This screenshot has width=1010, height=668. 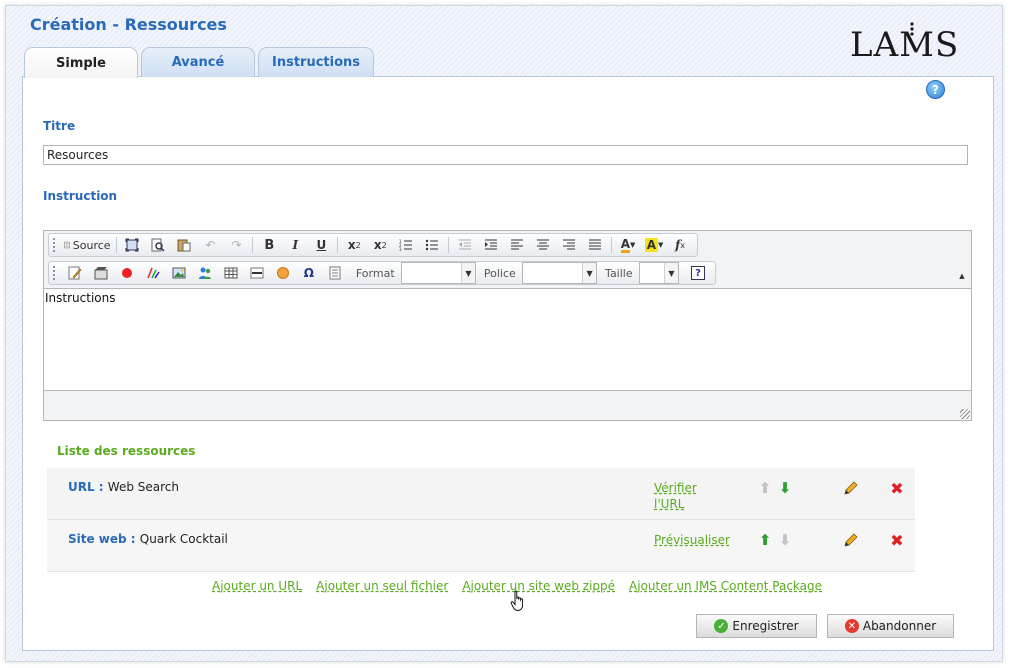 I want to click on maximize-icon, so click(x=132, y=245).